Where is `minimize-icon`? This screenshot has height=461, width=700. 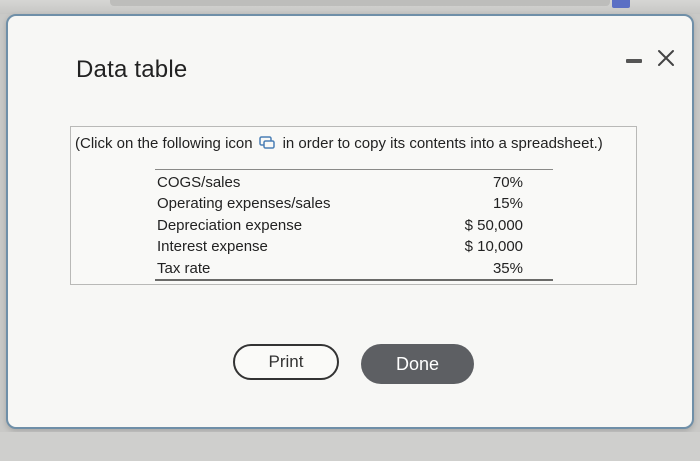 minimize-icon is located at coordinates (635, 61).